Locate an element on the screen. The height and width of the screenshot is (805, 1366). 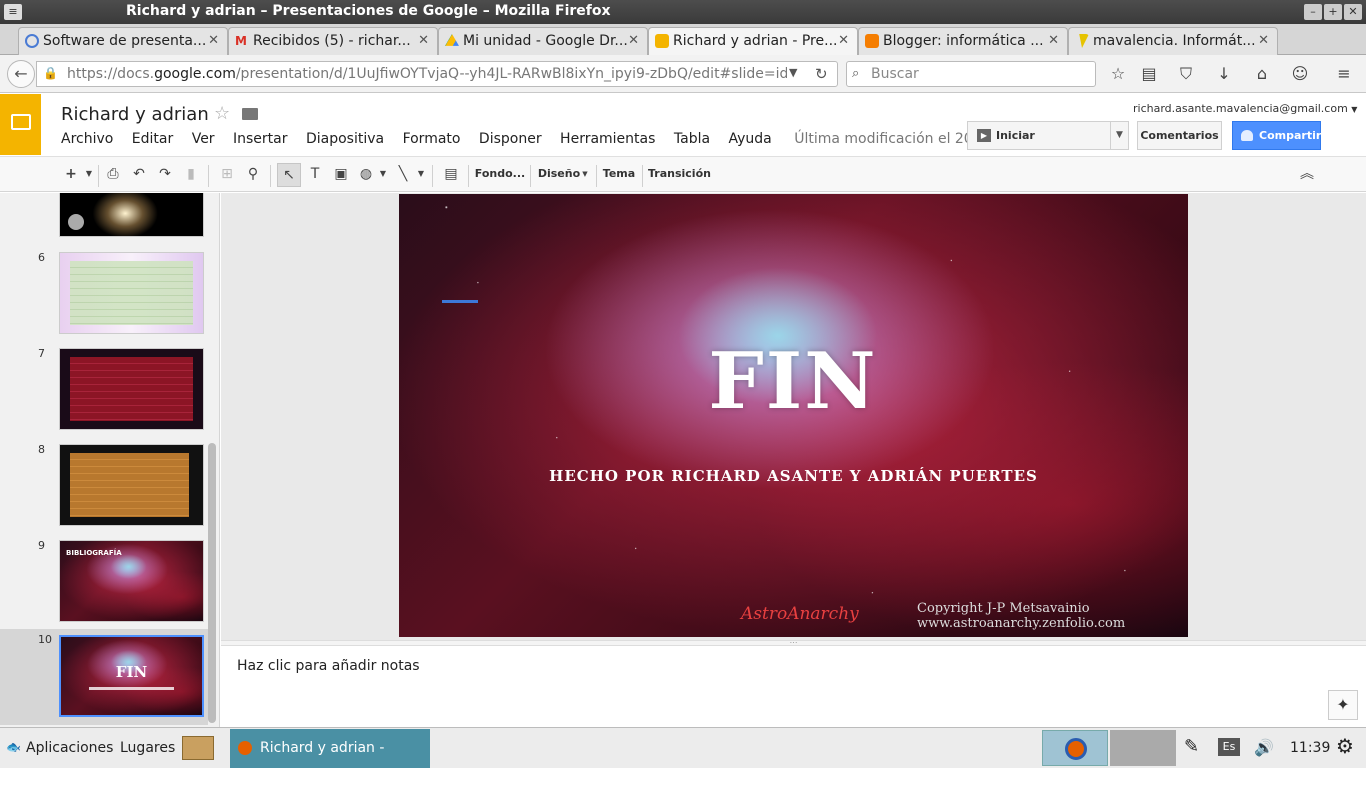
url-dropdown-icon: ▼ is located at coordinates (793, 72).